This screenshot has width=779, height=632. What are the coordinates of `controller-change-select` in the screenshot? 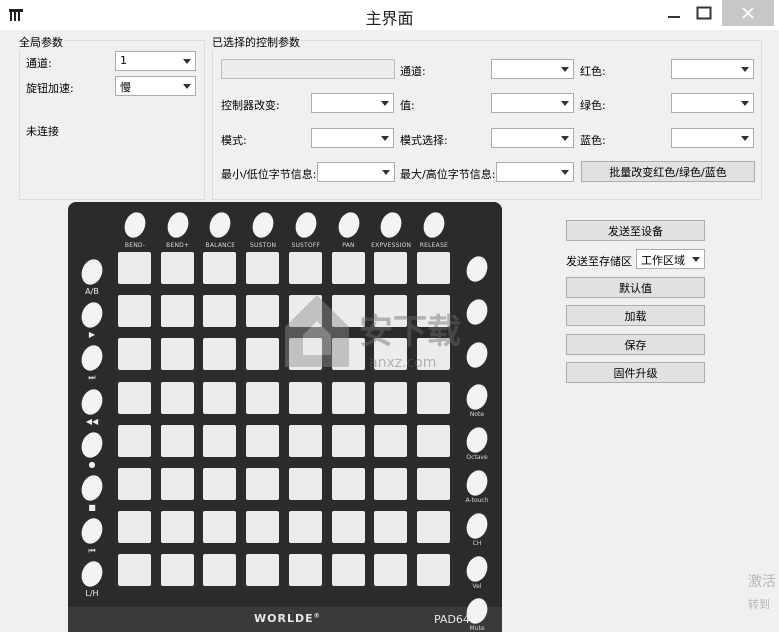 It's located at (352, 103).